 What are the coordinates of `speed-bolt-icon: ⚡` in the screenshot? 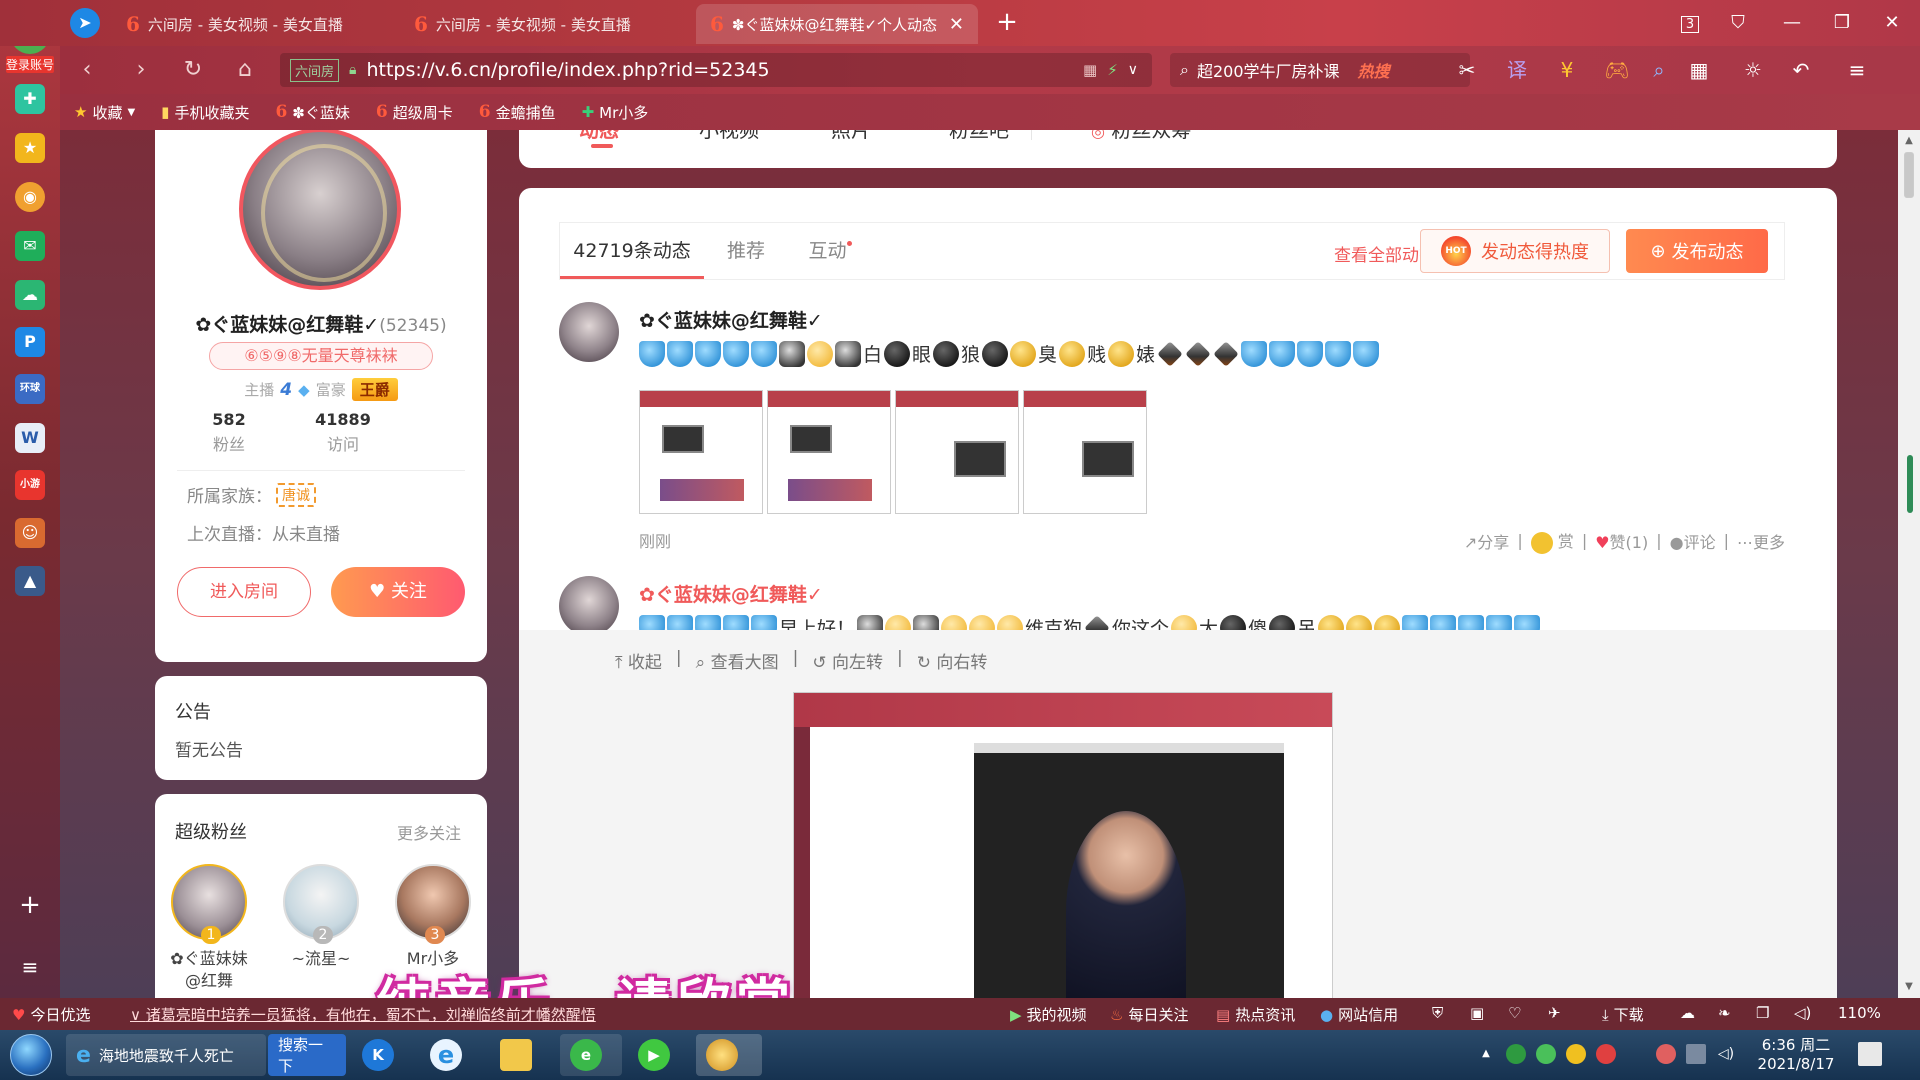 It's located at (1112, 70).